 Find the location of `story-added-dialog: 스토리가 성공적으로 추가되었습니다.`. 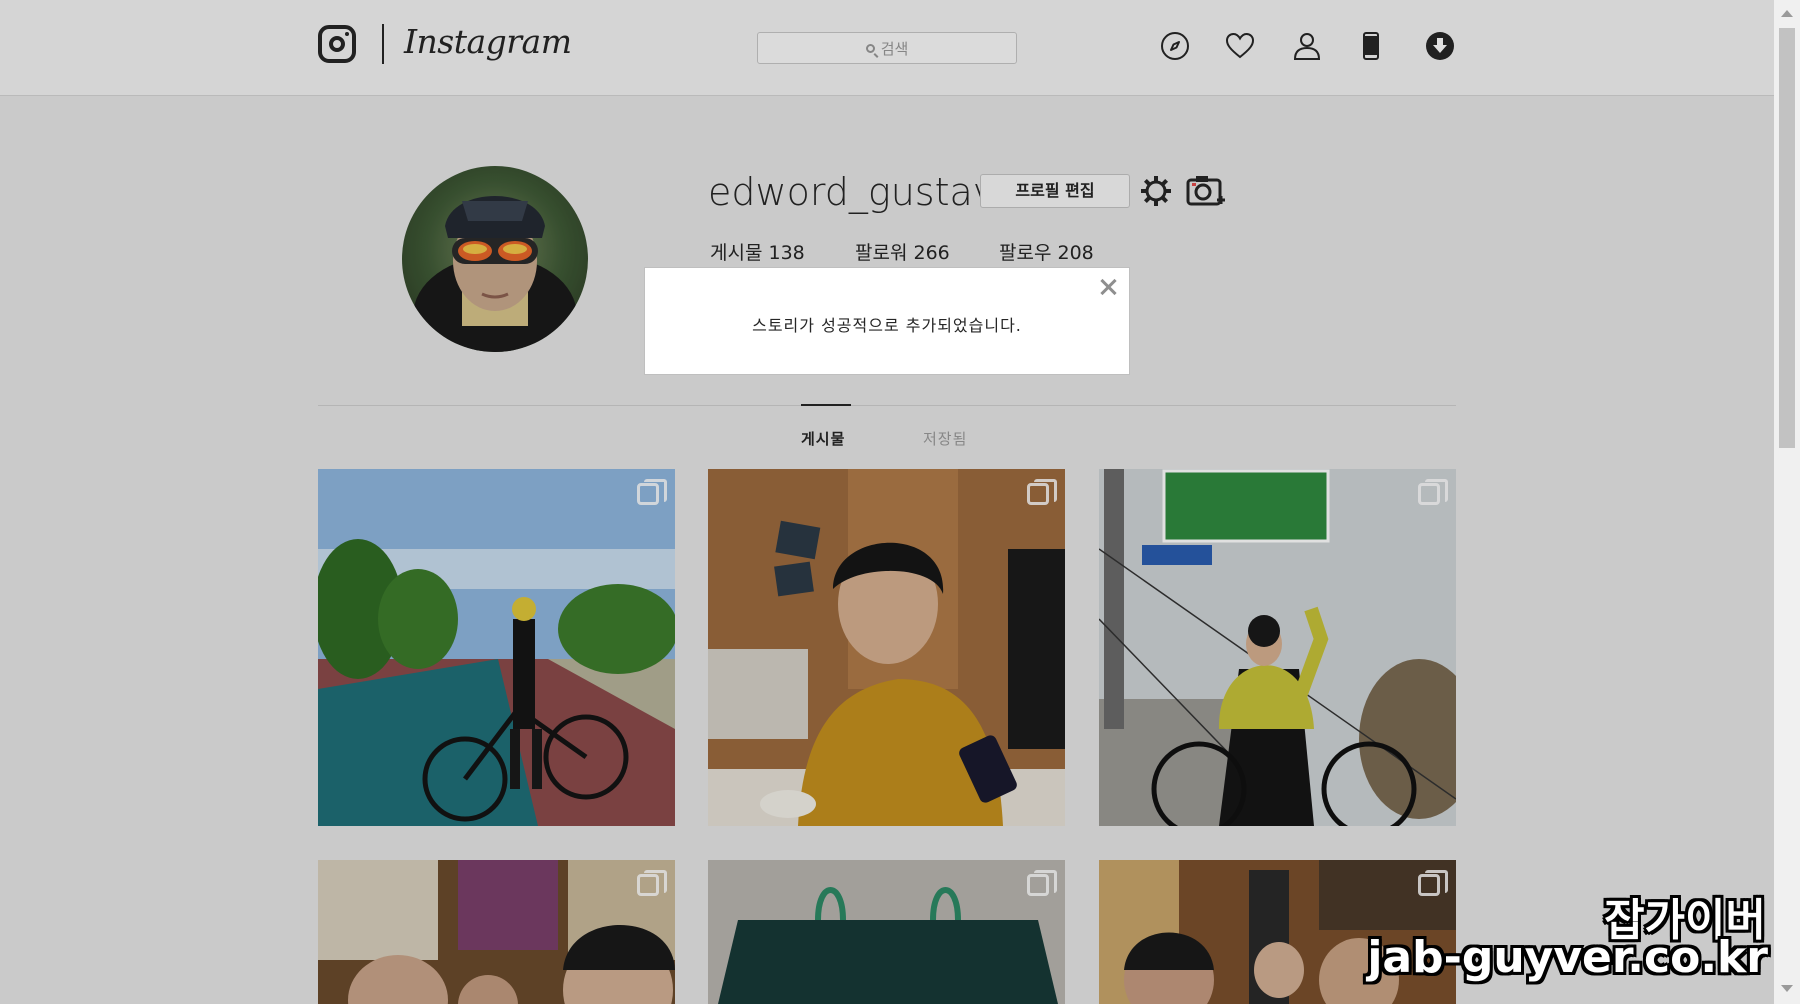

story-added-dialog: 스토리가 성공적으로 추가되었습니다. is located at coordinates (887, 321).